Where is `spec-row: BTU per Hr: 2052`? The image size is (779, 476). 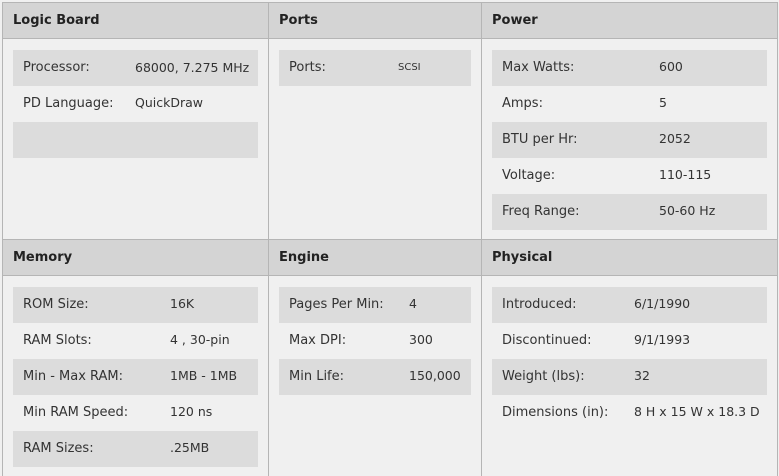 spec-row: BTU per Hr: 2052 is located at coordinates (629, 140).